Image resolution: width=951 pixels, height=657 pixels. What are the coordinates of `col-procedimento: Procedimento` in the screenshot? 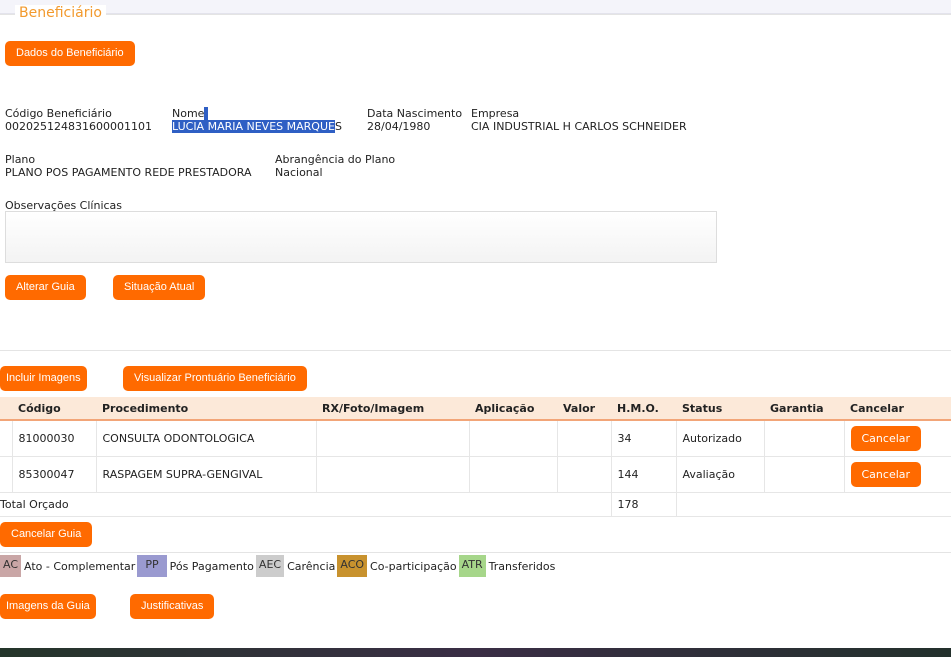 It's located at (206, 409).